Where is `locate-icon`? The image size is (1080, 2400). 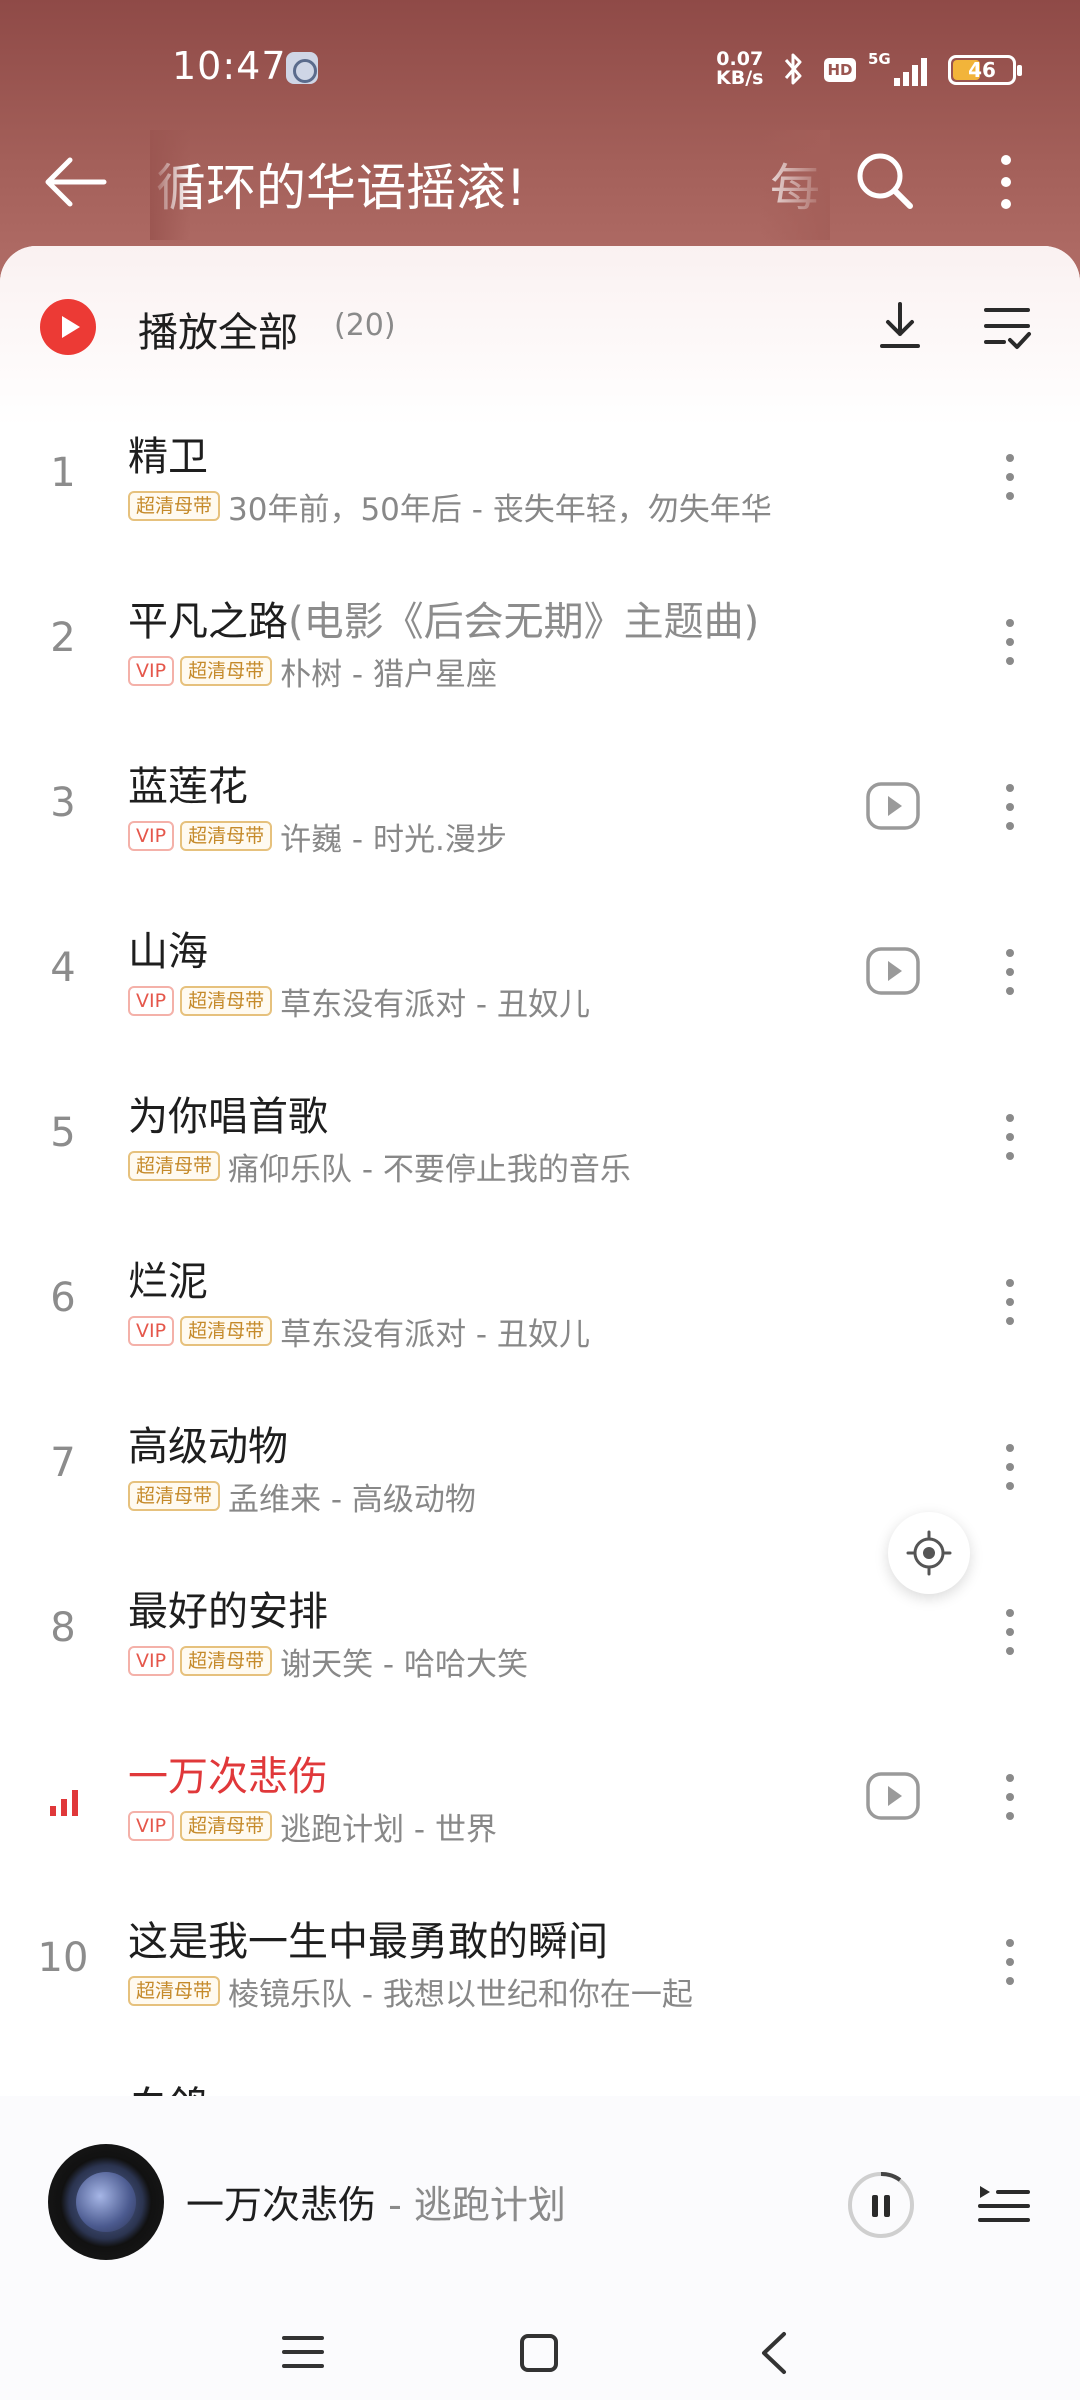
locate-icon is located at coordinates (929, 1553).